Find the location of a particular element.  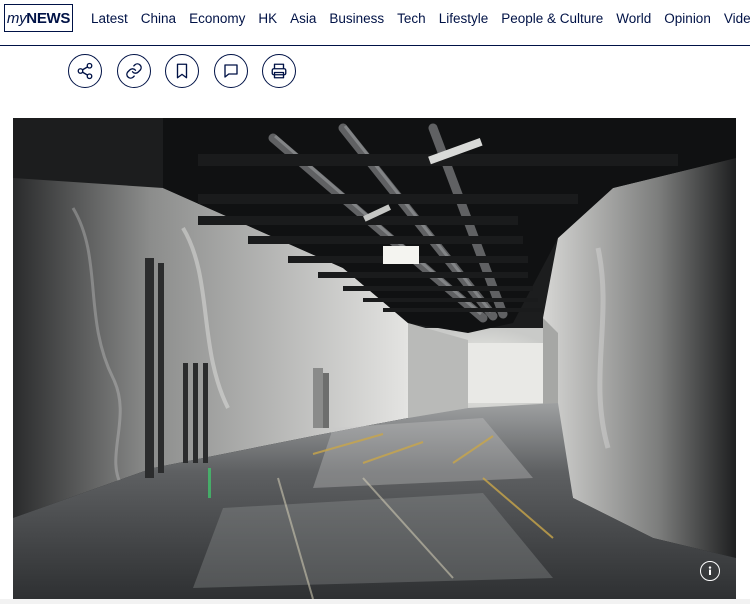

nav-item-latest: Latest is located at coordinates (109, 18).